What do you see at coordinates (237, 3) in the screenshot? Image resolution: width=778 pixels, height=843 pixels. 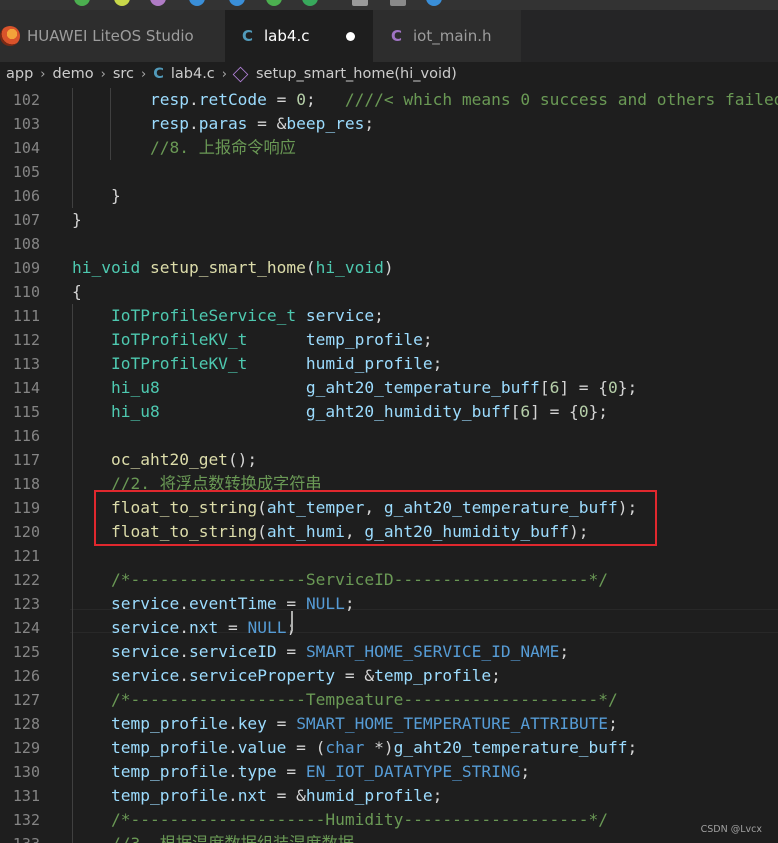 I see `toolbar-stop-icon` at bounding box center [237, 3].